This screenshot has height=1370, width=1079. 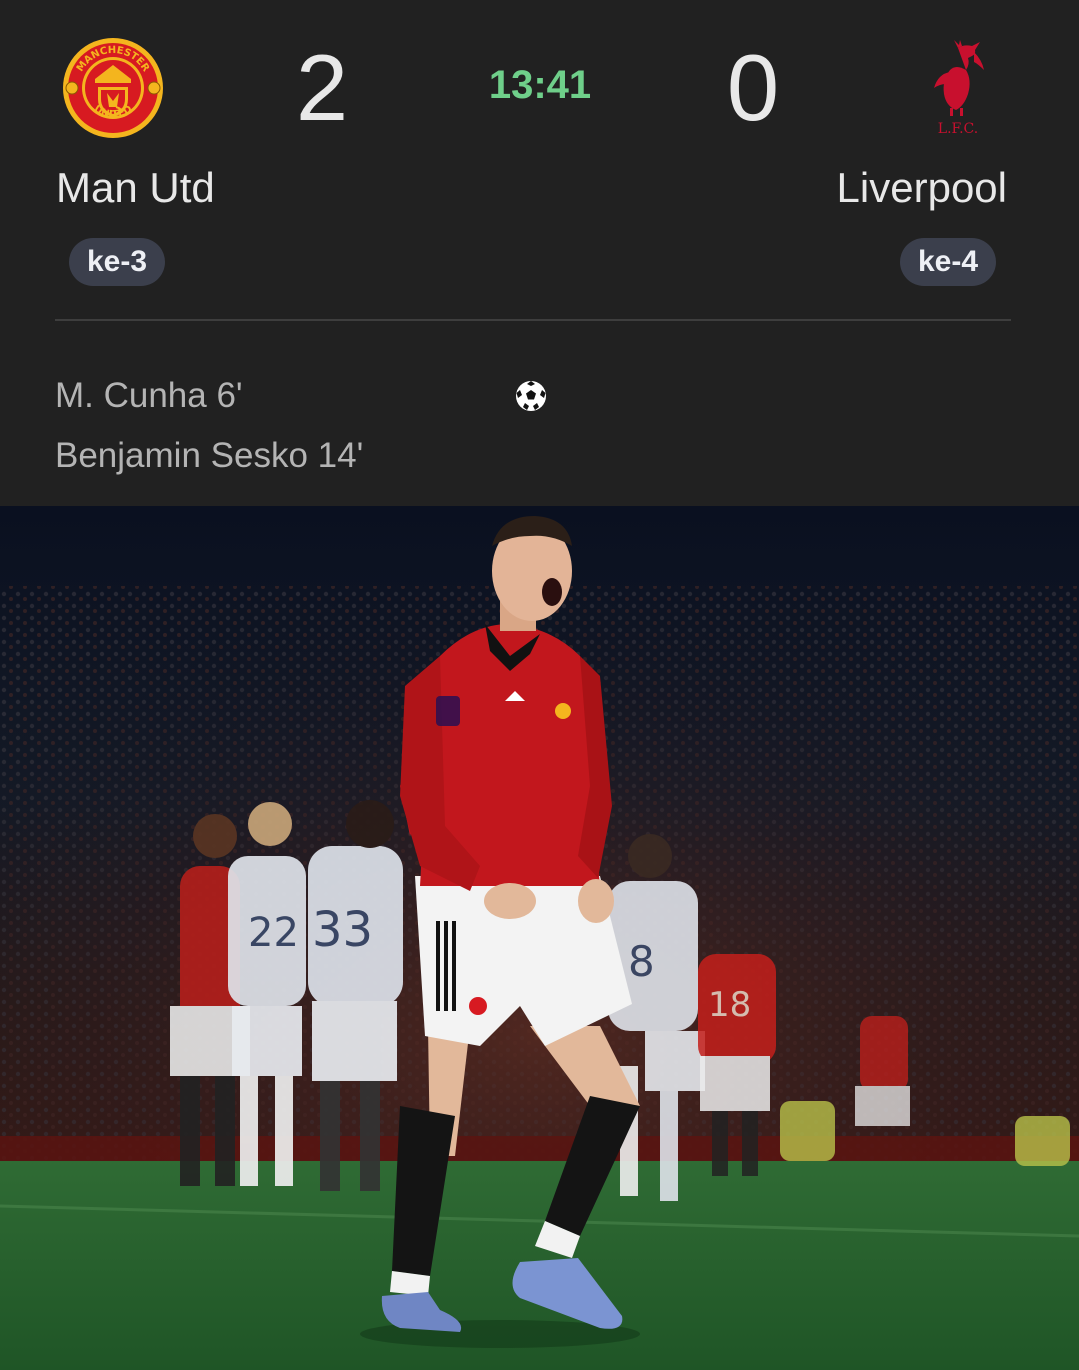 What do you see at coordinates (209, 426) in the screenshot?
I see `home-goal-scorers: M. Cunha 6' Benjamin Sesko 14'` at bounding box center [209, 426].